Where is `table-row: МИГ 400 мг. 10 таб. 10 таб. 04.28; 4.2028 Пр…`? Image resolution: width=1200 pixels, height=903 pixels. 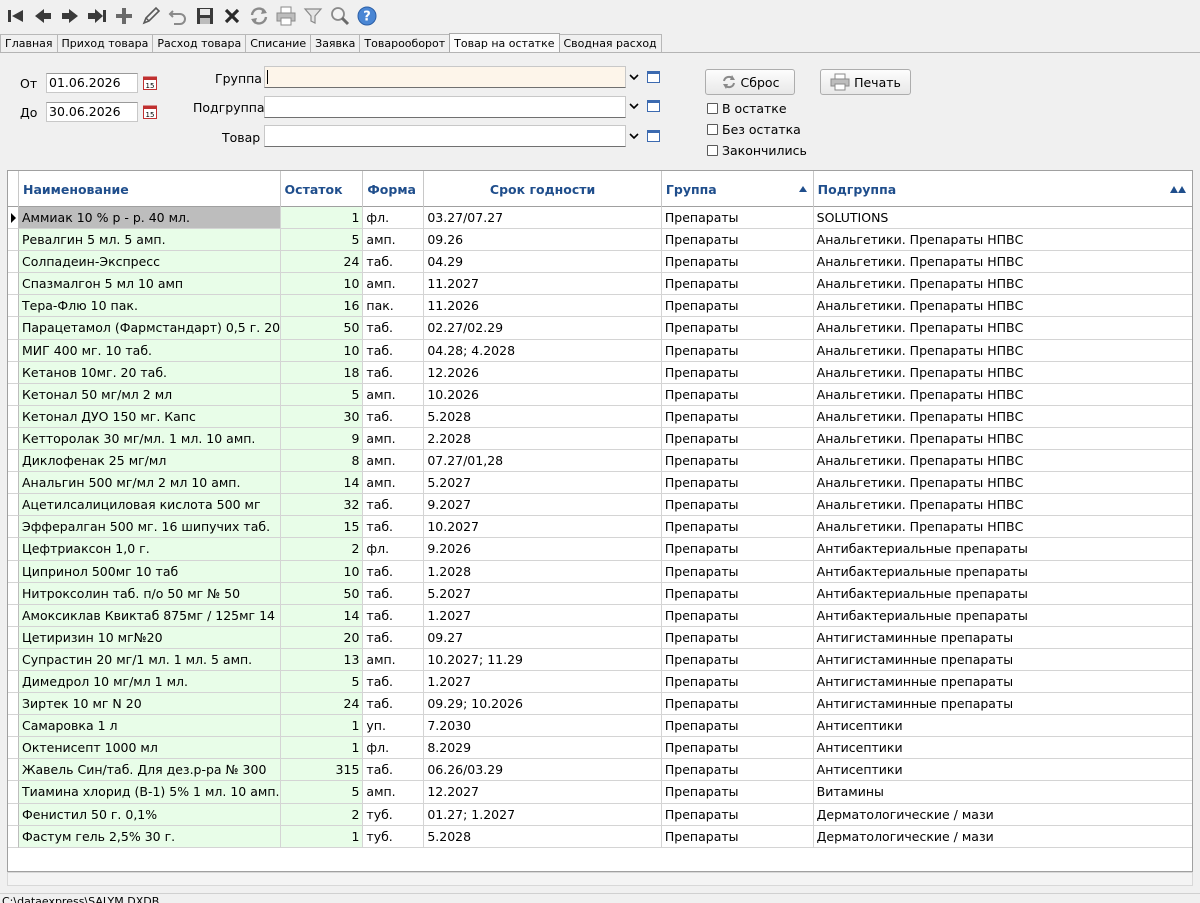
table-row: МИГ 400 мг. 10 таб. 10 таб. 04.28; 4.2028 Пр… is located at coordinates (600, 350).